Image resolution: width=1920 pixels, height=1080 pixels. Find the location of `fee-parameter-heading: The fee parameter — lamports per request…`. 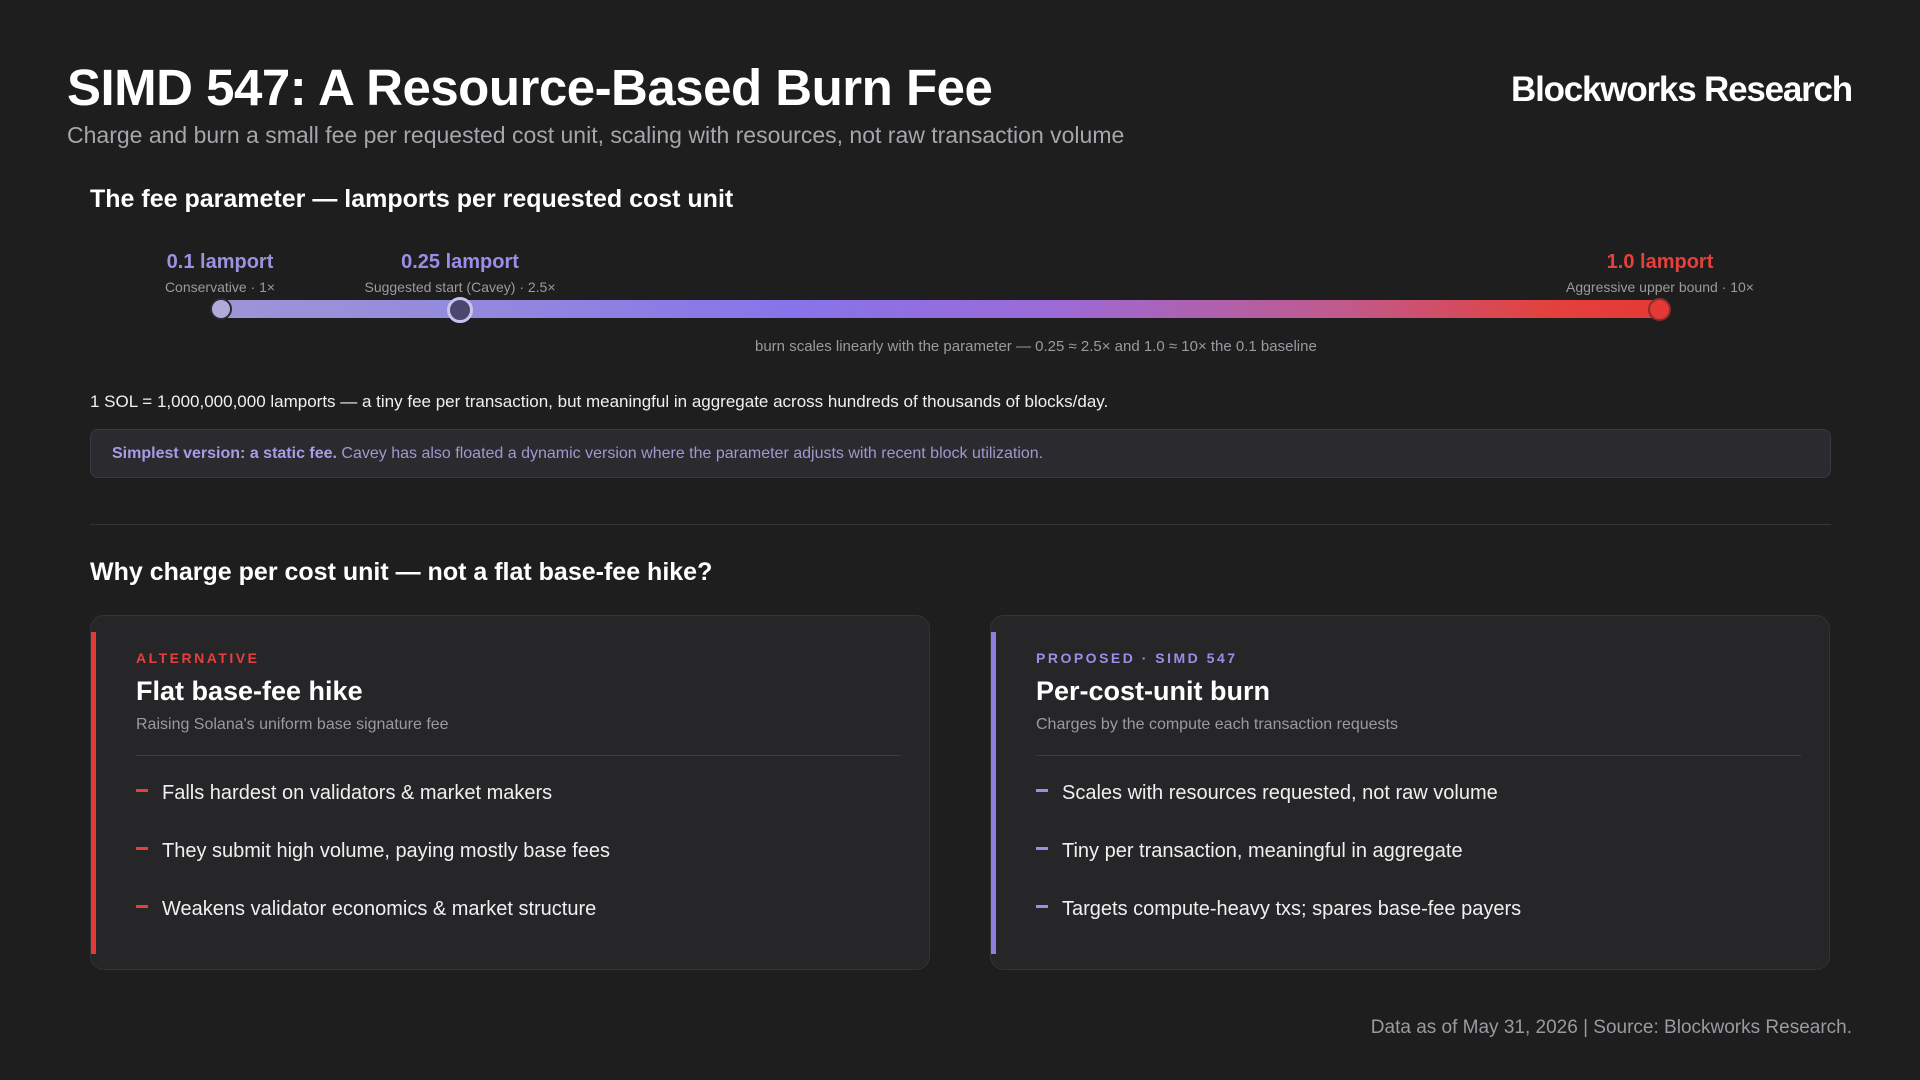

fee-parameter-heading: The fee parameter — lamports per request… is located at coordinates (412, 199).